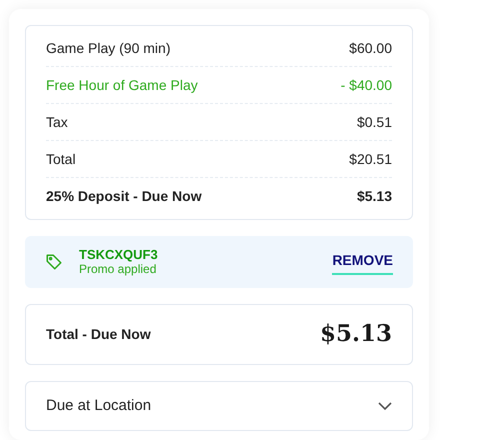 The height and width of the screenshot is (440, 490). I want to click on line-item-label: 25% Deposit - Due Now, so click(124, 196).